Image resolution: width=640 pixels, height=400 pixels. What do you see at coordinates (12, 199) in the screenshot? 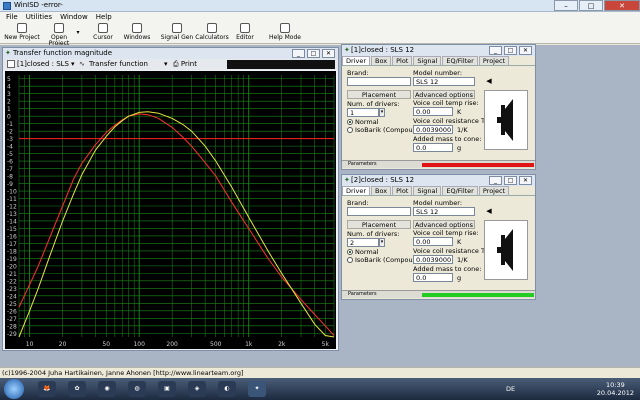
I see `y-tick-label: -11` at bounding box center [12, 199].